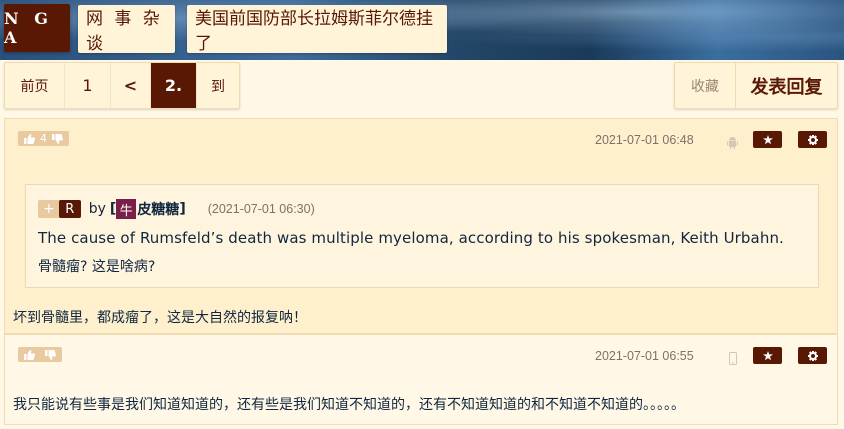 The height and width of the screenshot is (429, 844). What do you see at coordinates (160, 318) in the screenshot?
I see `post-body: 坏到骨髓里，都成瘤了，这是大自然的报复呐！` at bounding box center [160, 318].